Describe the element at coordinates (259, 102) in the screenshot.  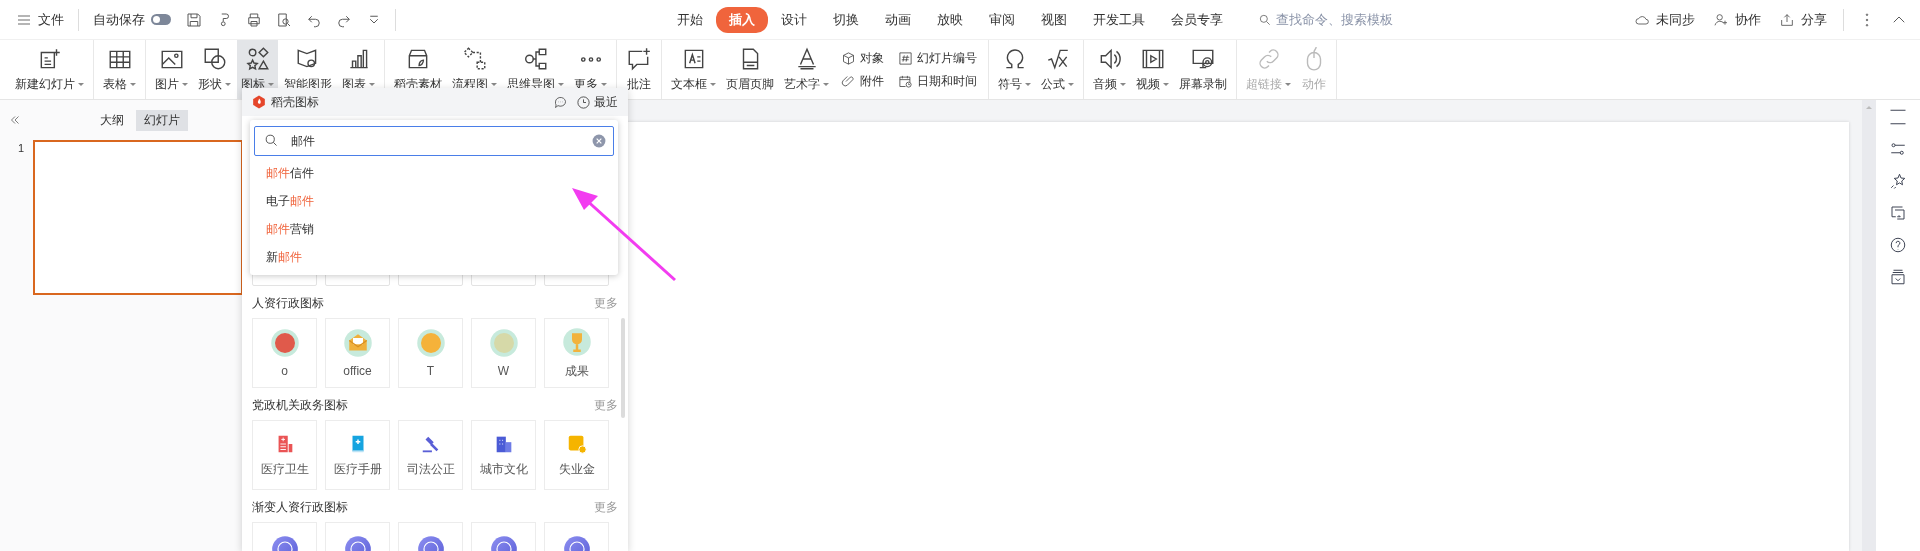
I see `flame-logo-icon` at that location.